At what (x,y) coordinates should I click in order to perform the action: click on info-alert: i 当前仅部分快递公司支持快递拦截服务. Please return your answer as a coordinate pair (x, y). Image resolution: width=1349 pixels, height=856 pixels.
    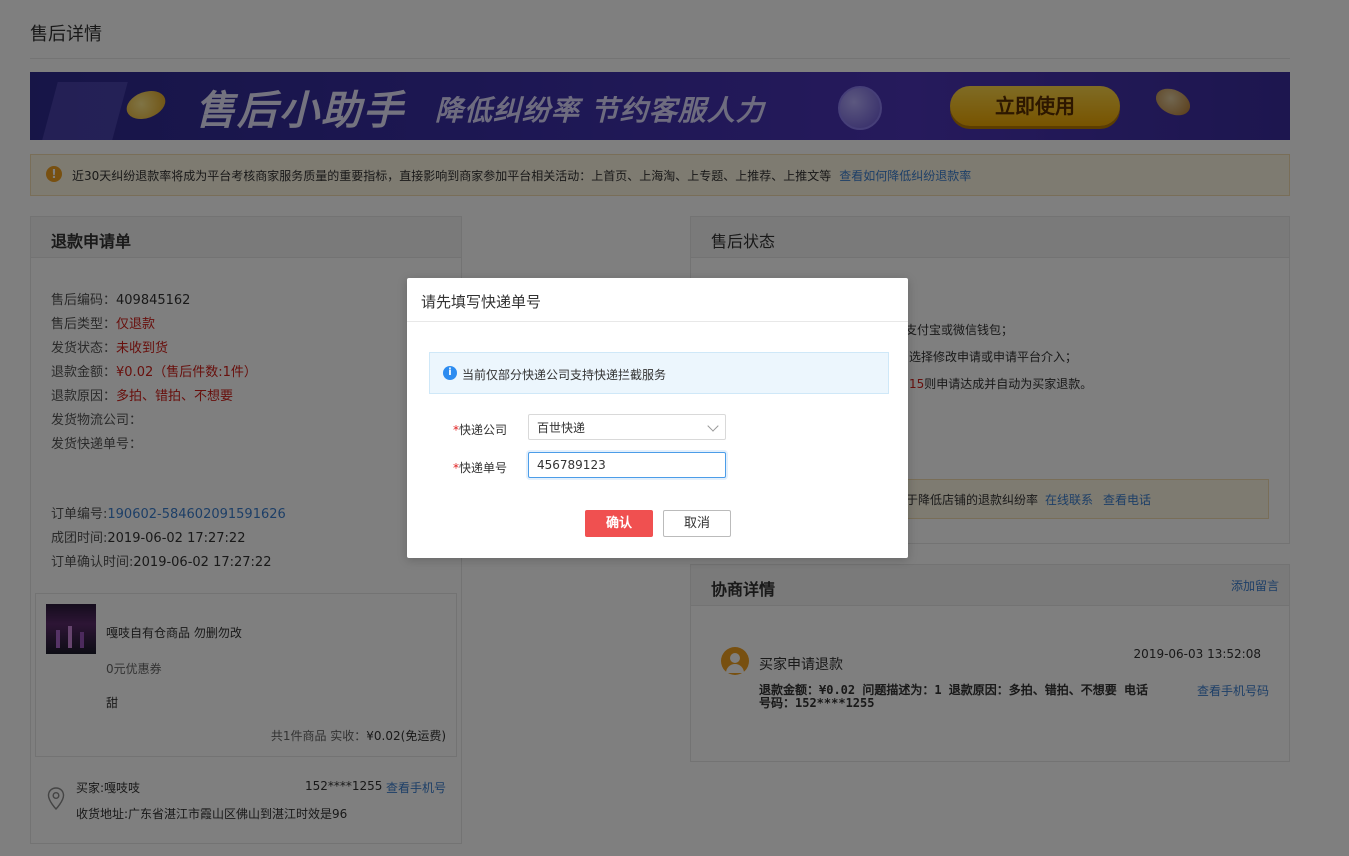
    Looking at the image, I should click on (659, 373).